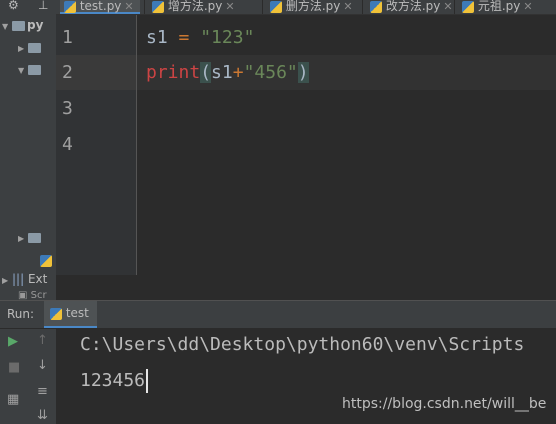 This screenshot has width=556, height=424. I want to click on run-tab-test: test, so click(70, 314).